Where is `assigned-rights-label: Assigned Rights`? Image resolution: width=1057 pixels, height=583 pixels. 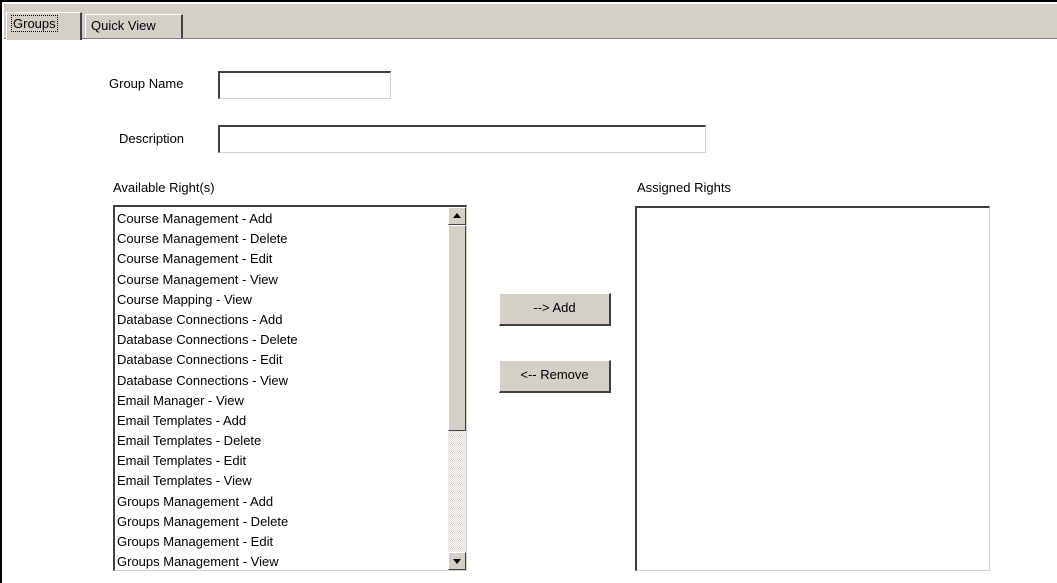
assigned-rights-label: Assigned Rights is located at coordinates (684, 187).